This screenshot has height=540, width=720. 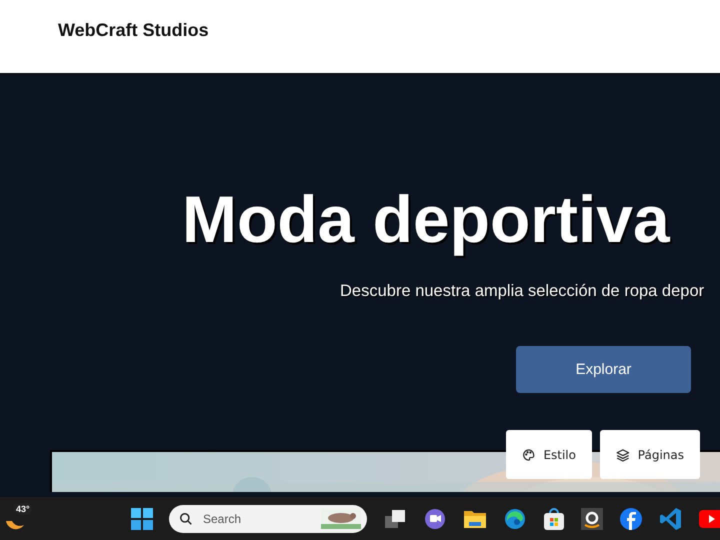 What do you see at coordinates (257, 518) in the screenshot?
I see `search-field: Search` at bounding box center [257, 518].